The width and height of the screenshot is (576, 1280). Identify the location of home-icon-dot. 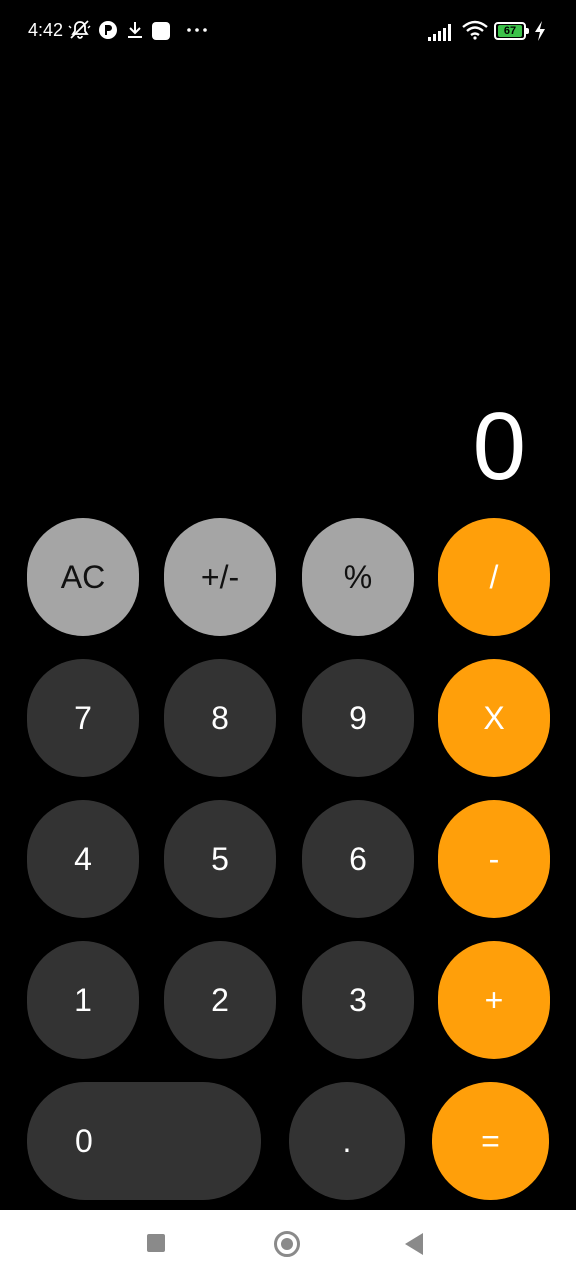
(287, 1244).